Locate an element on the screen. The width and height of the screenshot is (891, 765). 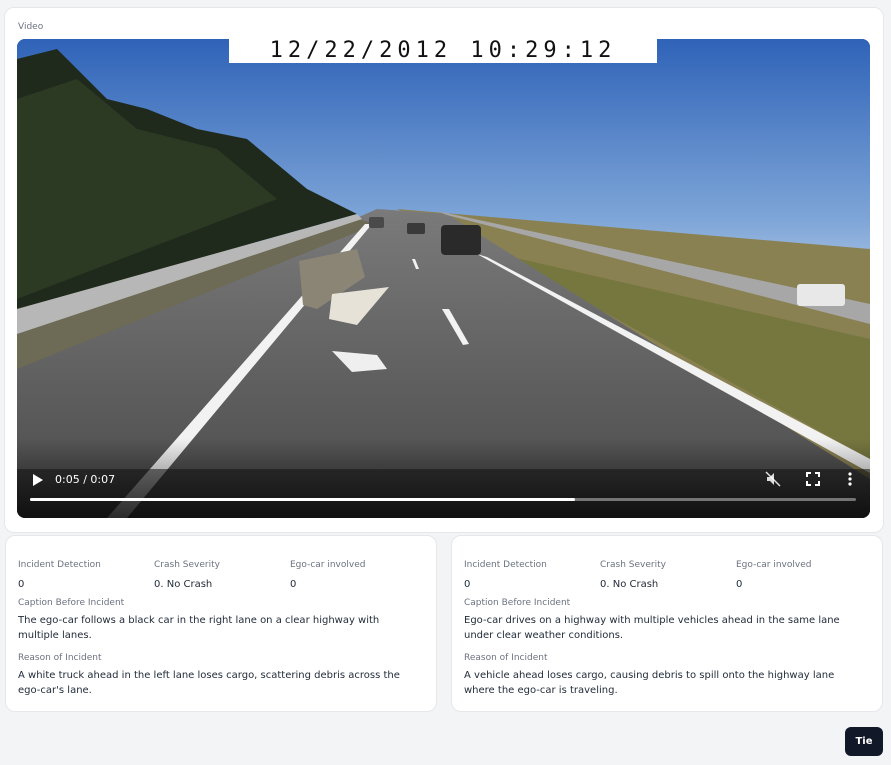
controls-shade is located at coordinates (443, 478).